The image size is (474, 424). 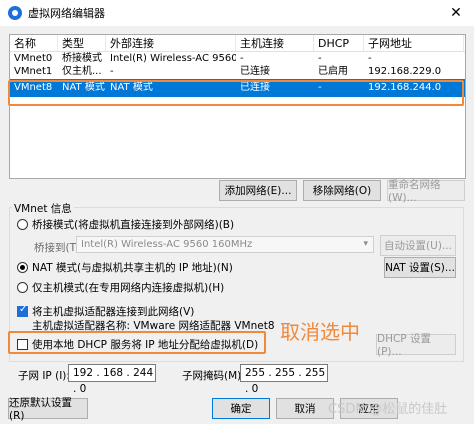 What do you see at coordinates (213, 376) in the screenshot?
I see `subnet-mask-label: 子网掩码(M):` at bounding box center [213, 376].